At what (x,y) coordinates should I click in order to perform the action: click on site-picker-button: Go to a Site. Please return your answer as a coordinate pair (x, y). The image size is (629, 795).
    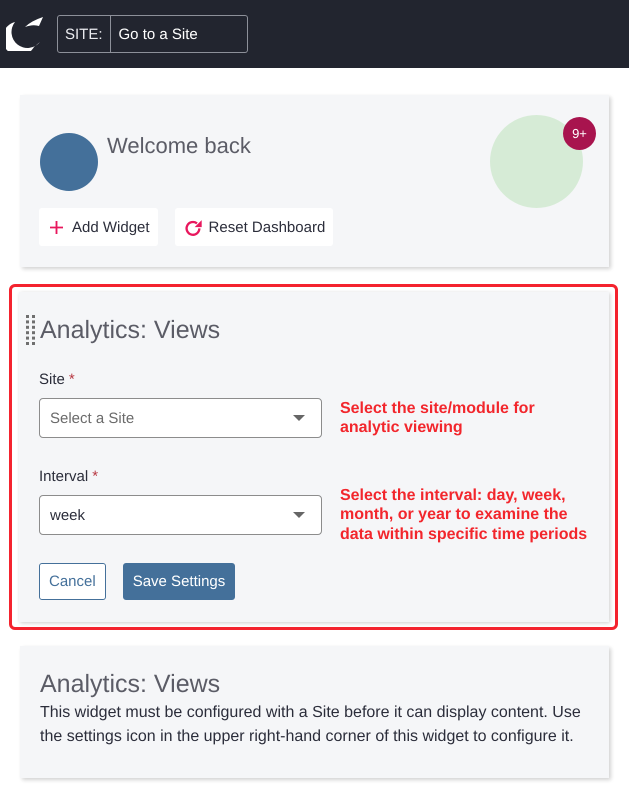
    Looking at the image, I should click on (179, 34).